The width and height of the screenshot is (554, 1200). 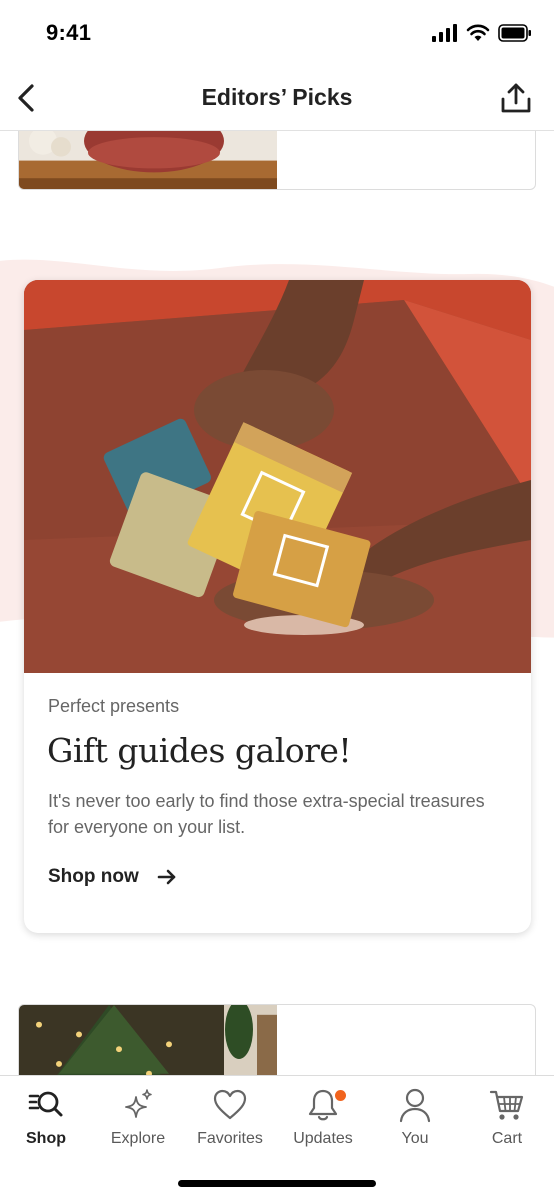 I want to click on nav-header: Editors’ Picks, so click(x=277, y=99).